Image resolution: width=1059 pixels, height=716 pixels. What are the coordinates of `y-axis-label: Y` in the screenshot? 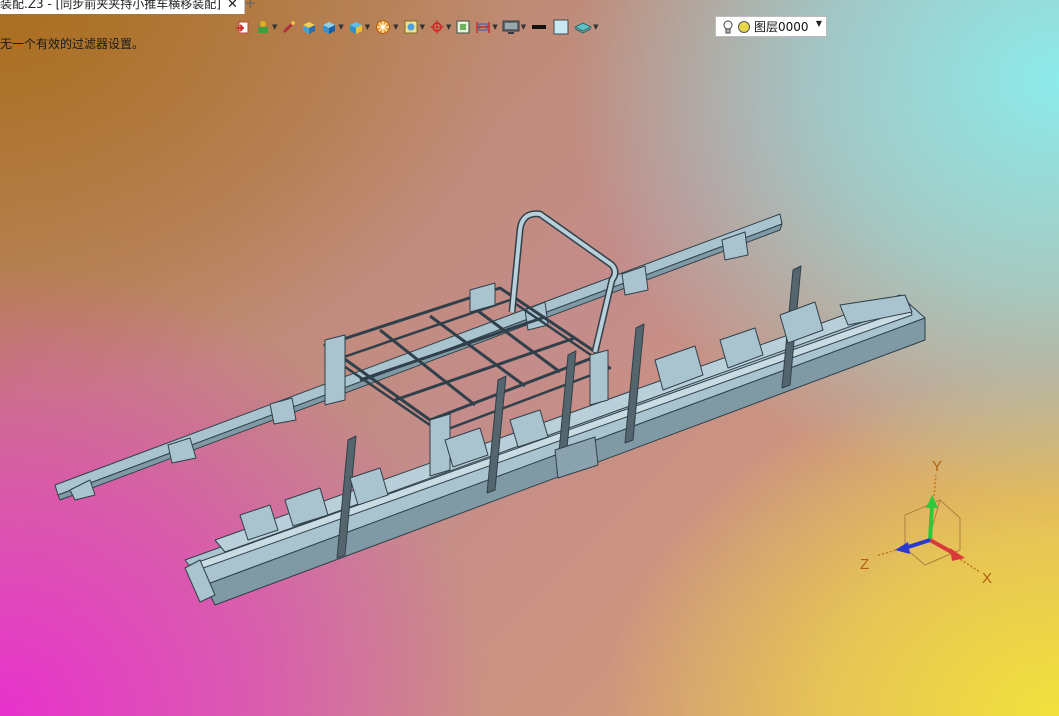 It's located at (937, 466).